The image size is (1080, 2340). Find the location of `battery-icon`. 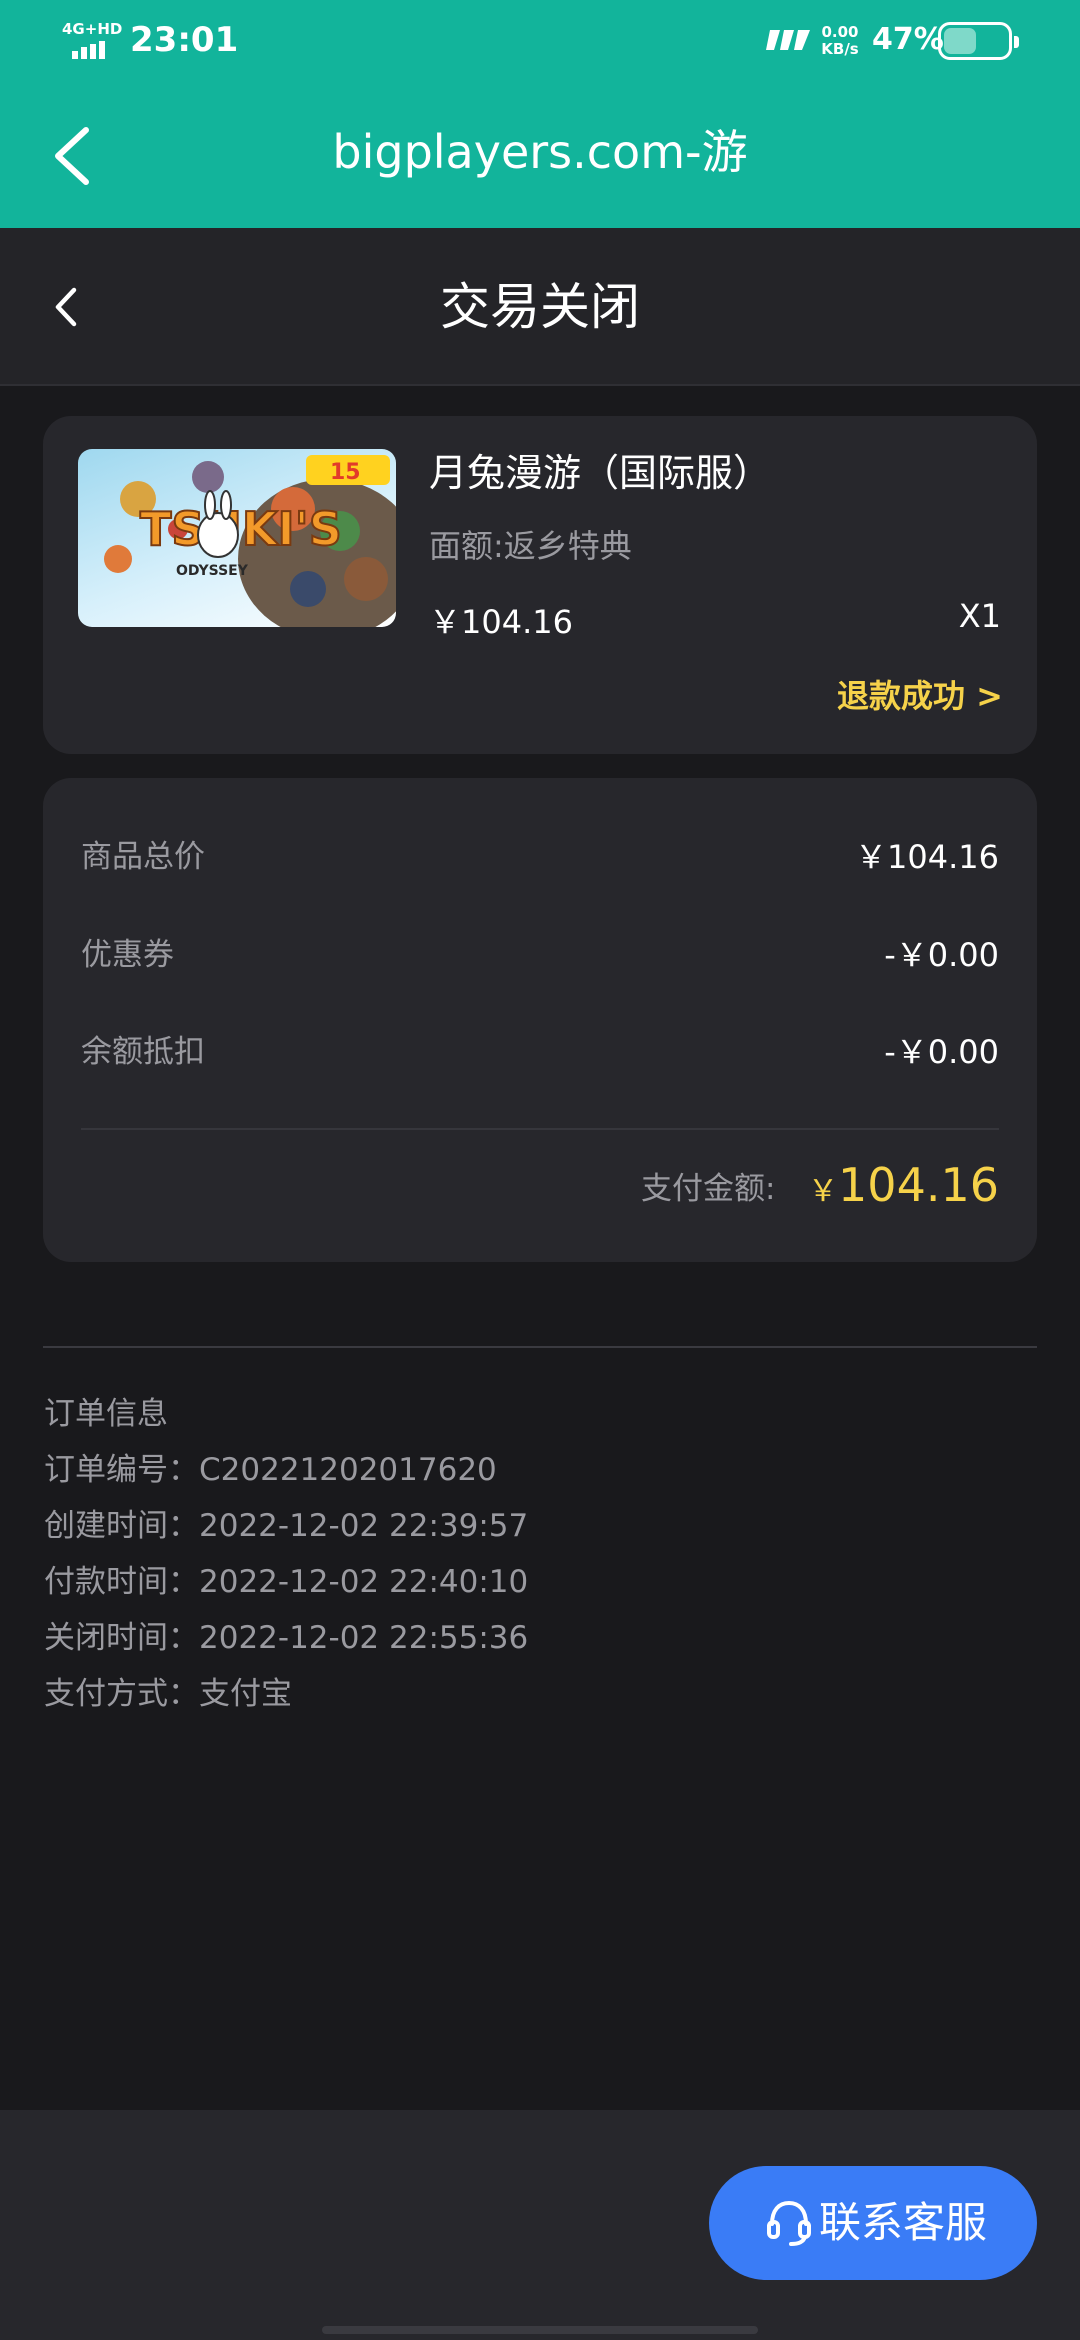

battery-icon is located at coordinates (978, 41).